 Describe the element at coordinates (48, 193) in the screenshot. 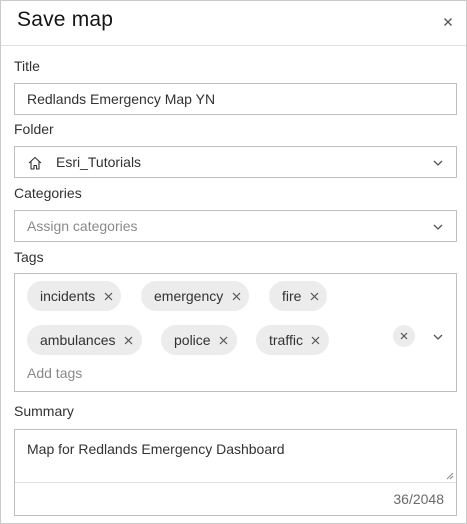

I see `categories-label: Categories` at that location.